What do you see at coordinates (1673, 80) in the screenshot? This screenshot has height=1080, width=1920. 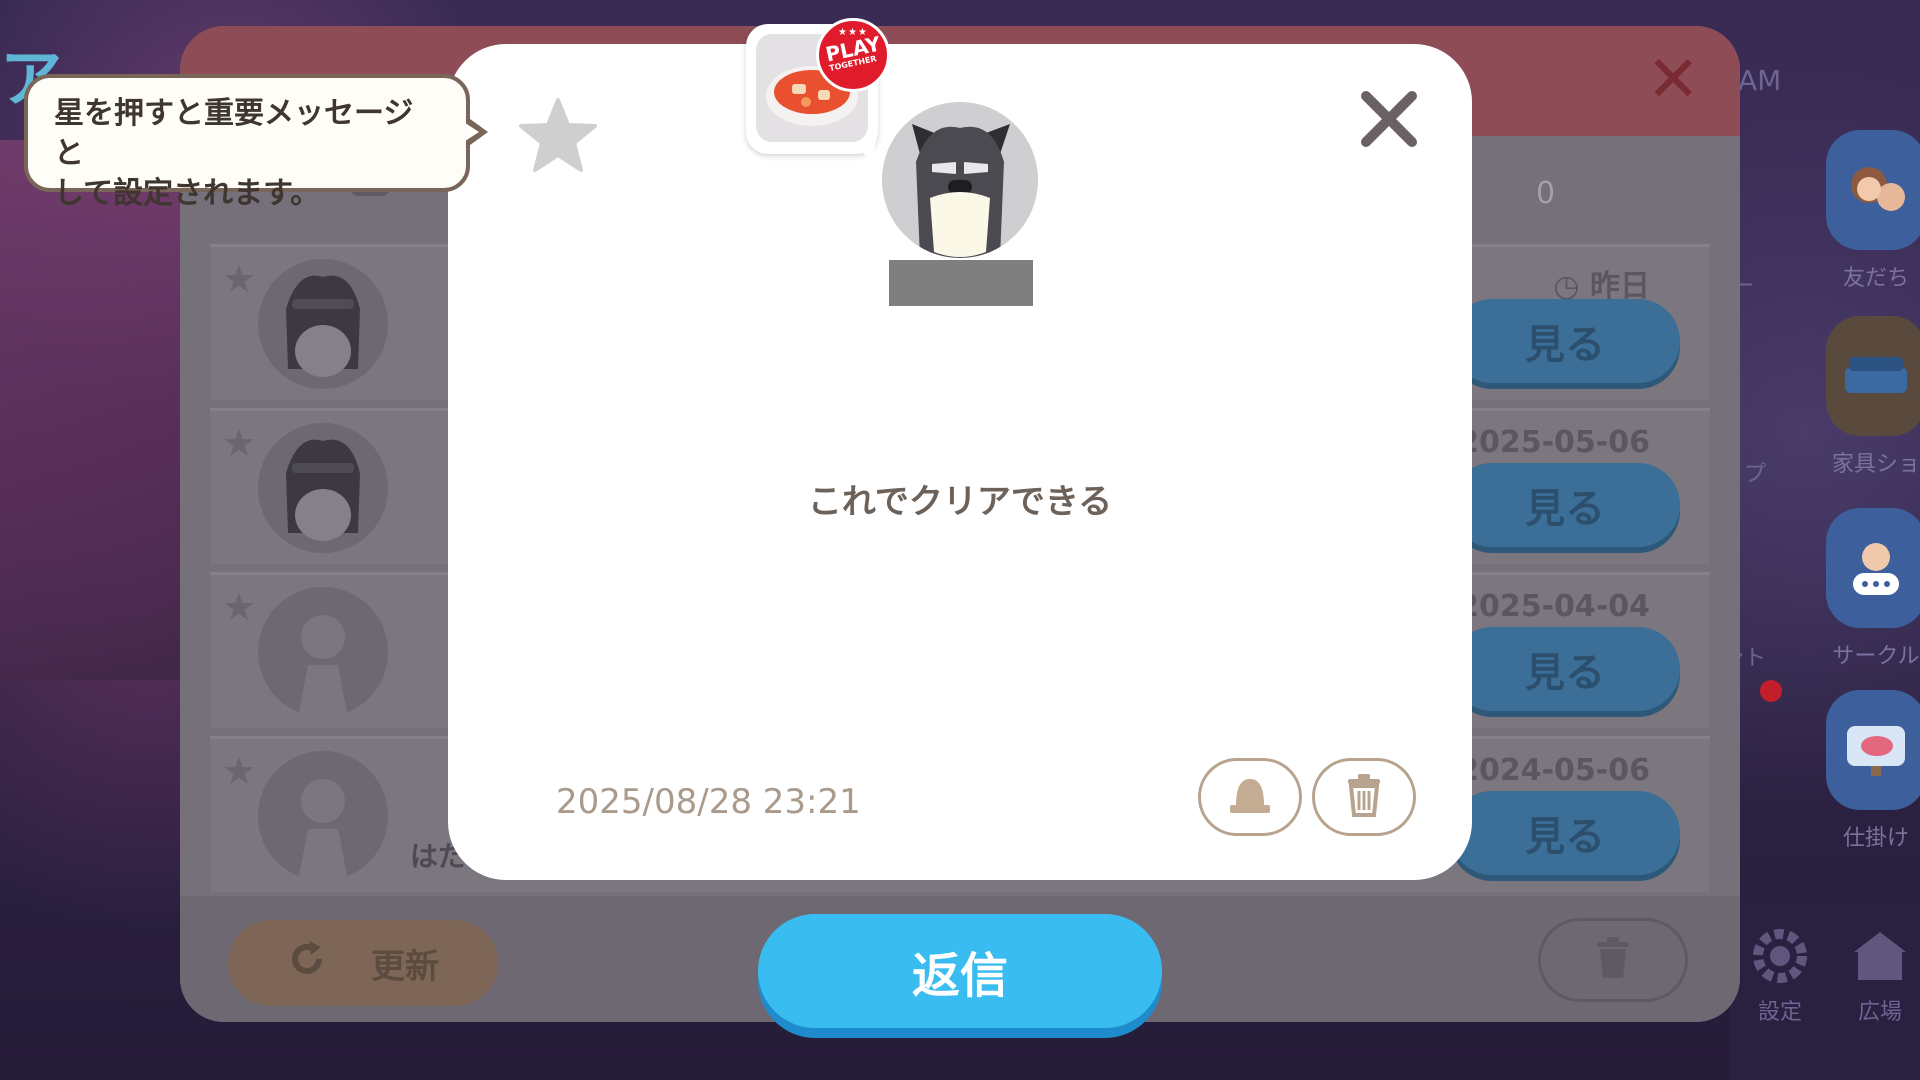 I see `mailbox-close-button: ✕` at bounding box center [1673, 80].